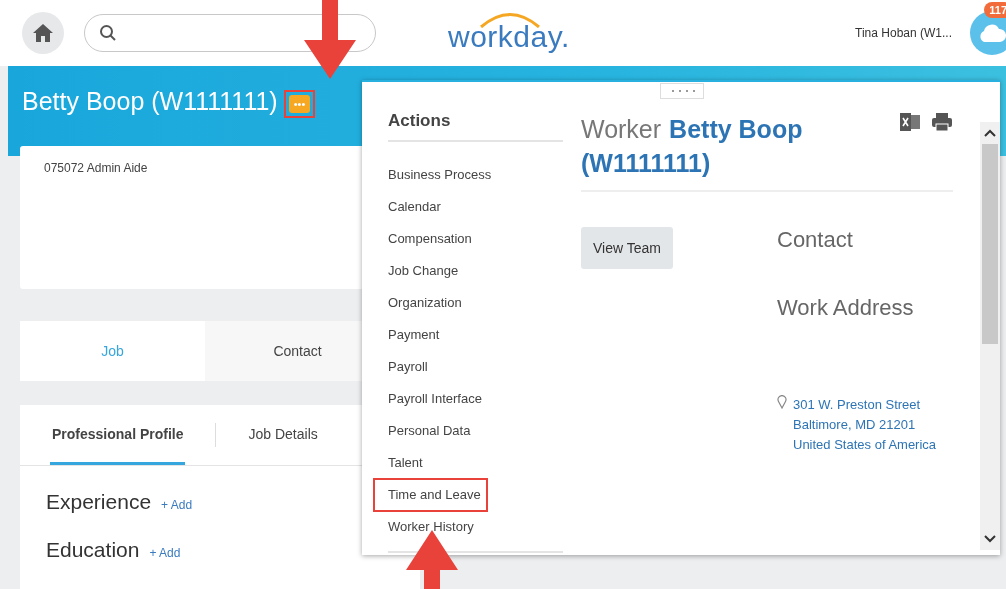 The image size is (1006, 589). Describe the element at coordinates (846, 308) in the screenshot. I see `work-address-heading: Work Address` at that location.